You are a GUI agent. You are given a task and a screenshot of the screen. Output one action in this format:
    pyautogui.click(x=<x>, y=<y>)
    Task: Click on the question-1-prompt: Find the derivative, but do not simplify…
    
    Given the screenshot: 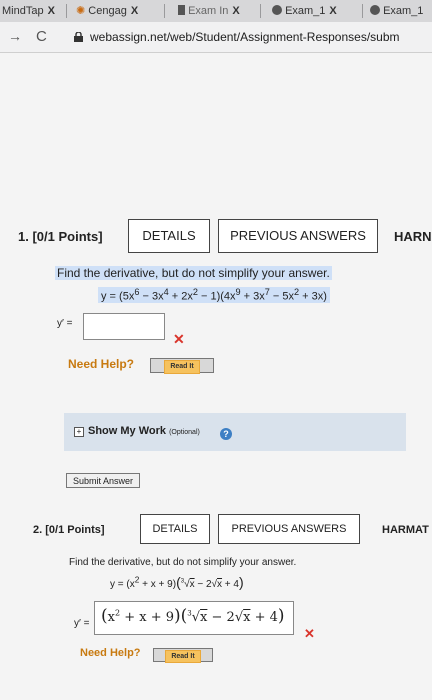 What is the action you would take?
    pyautogui.click(x=193, y=273)
    